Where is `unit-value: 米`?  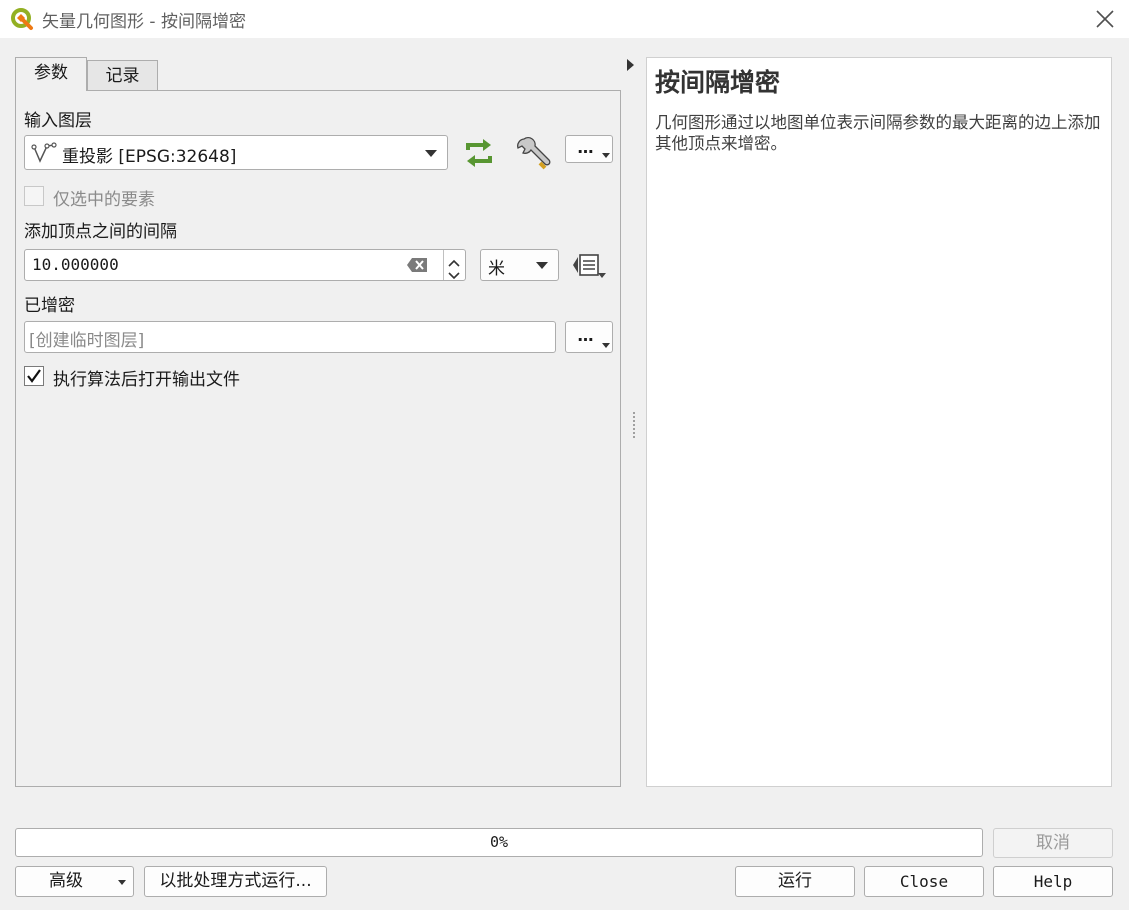
unit-value: 米 is located at coordinates (496, 269).